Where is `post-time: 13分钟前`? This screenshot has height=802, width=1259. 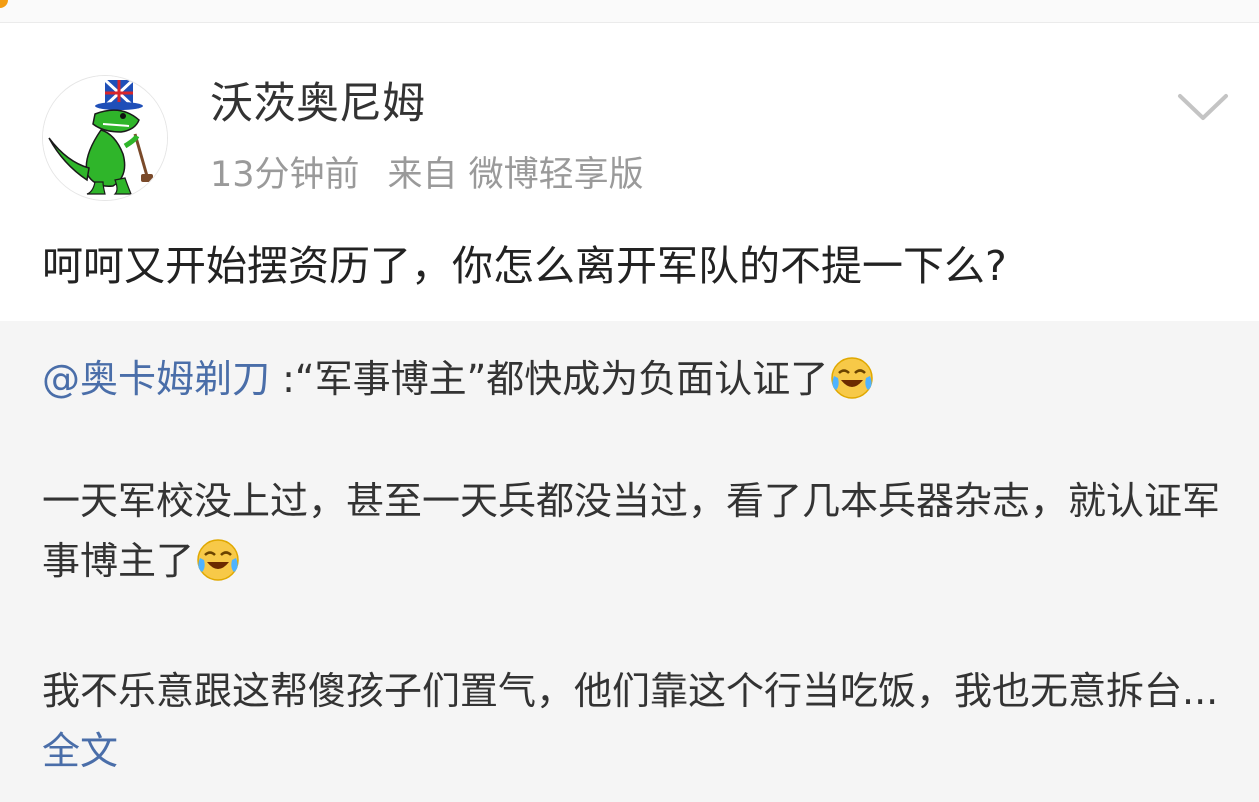
post-time: 13分钟前 is located at coordinates (285, 175).